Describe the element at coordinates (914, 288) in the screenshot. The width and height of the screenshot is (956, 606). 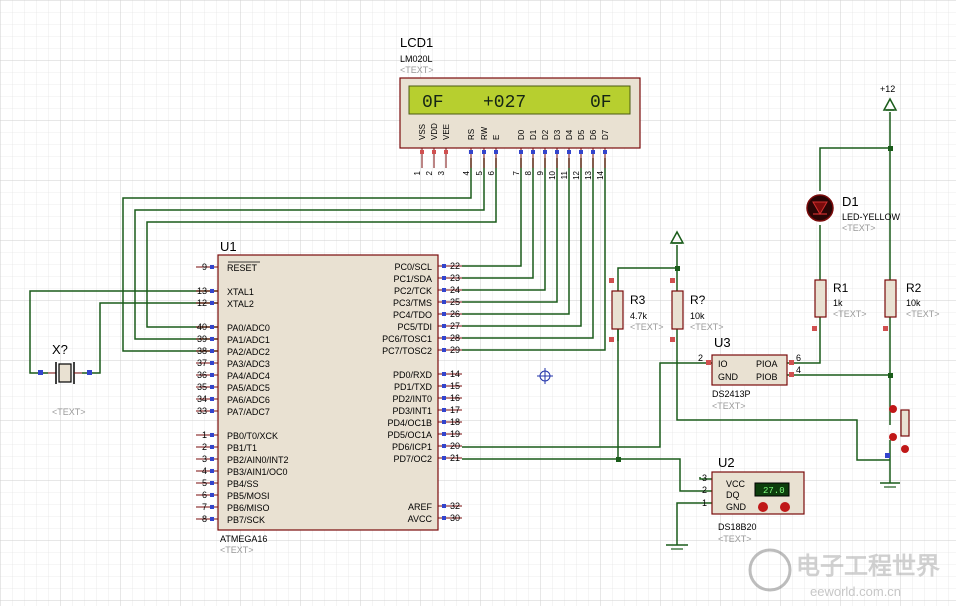
I see `r2-ref-label: R2` at that location.